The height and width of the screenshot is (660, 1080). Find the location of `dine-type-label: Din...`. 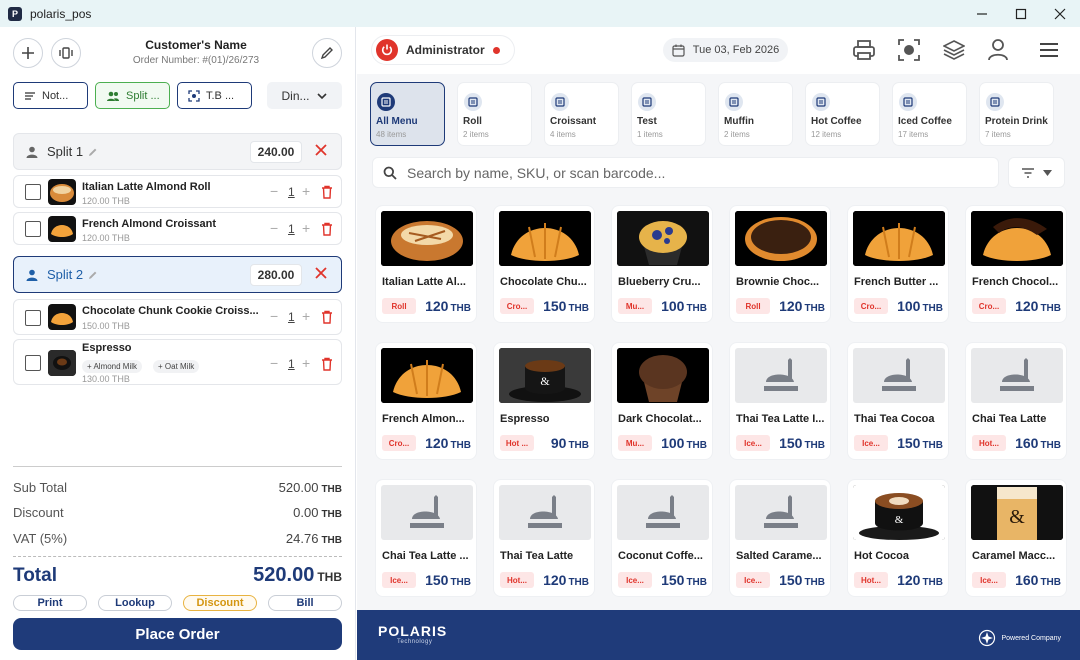

dine-type-label: Din... is located at coordinates (295, 95).